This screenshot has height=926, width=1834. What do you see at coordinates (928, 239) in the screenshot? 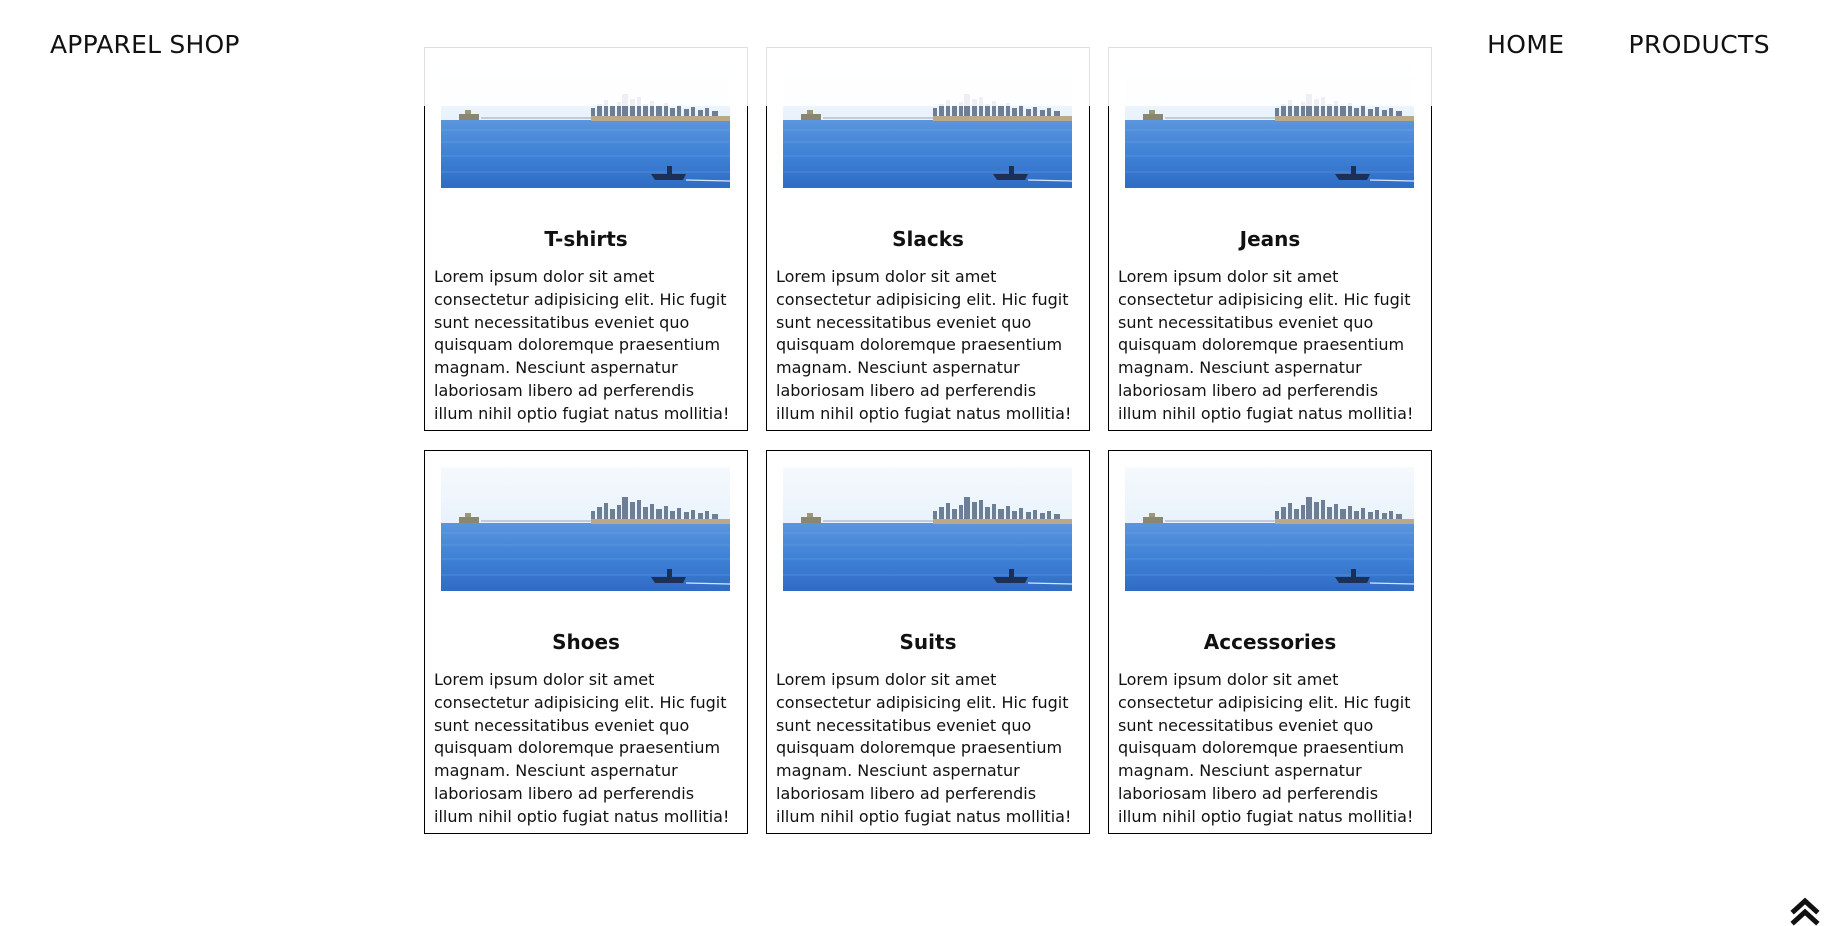
I see `product-title: Slacks` at bounding box center [928, 239].